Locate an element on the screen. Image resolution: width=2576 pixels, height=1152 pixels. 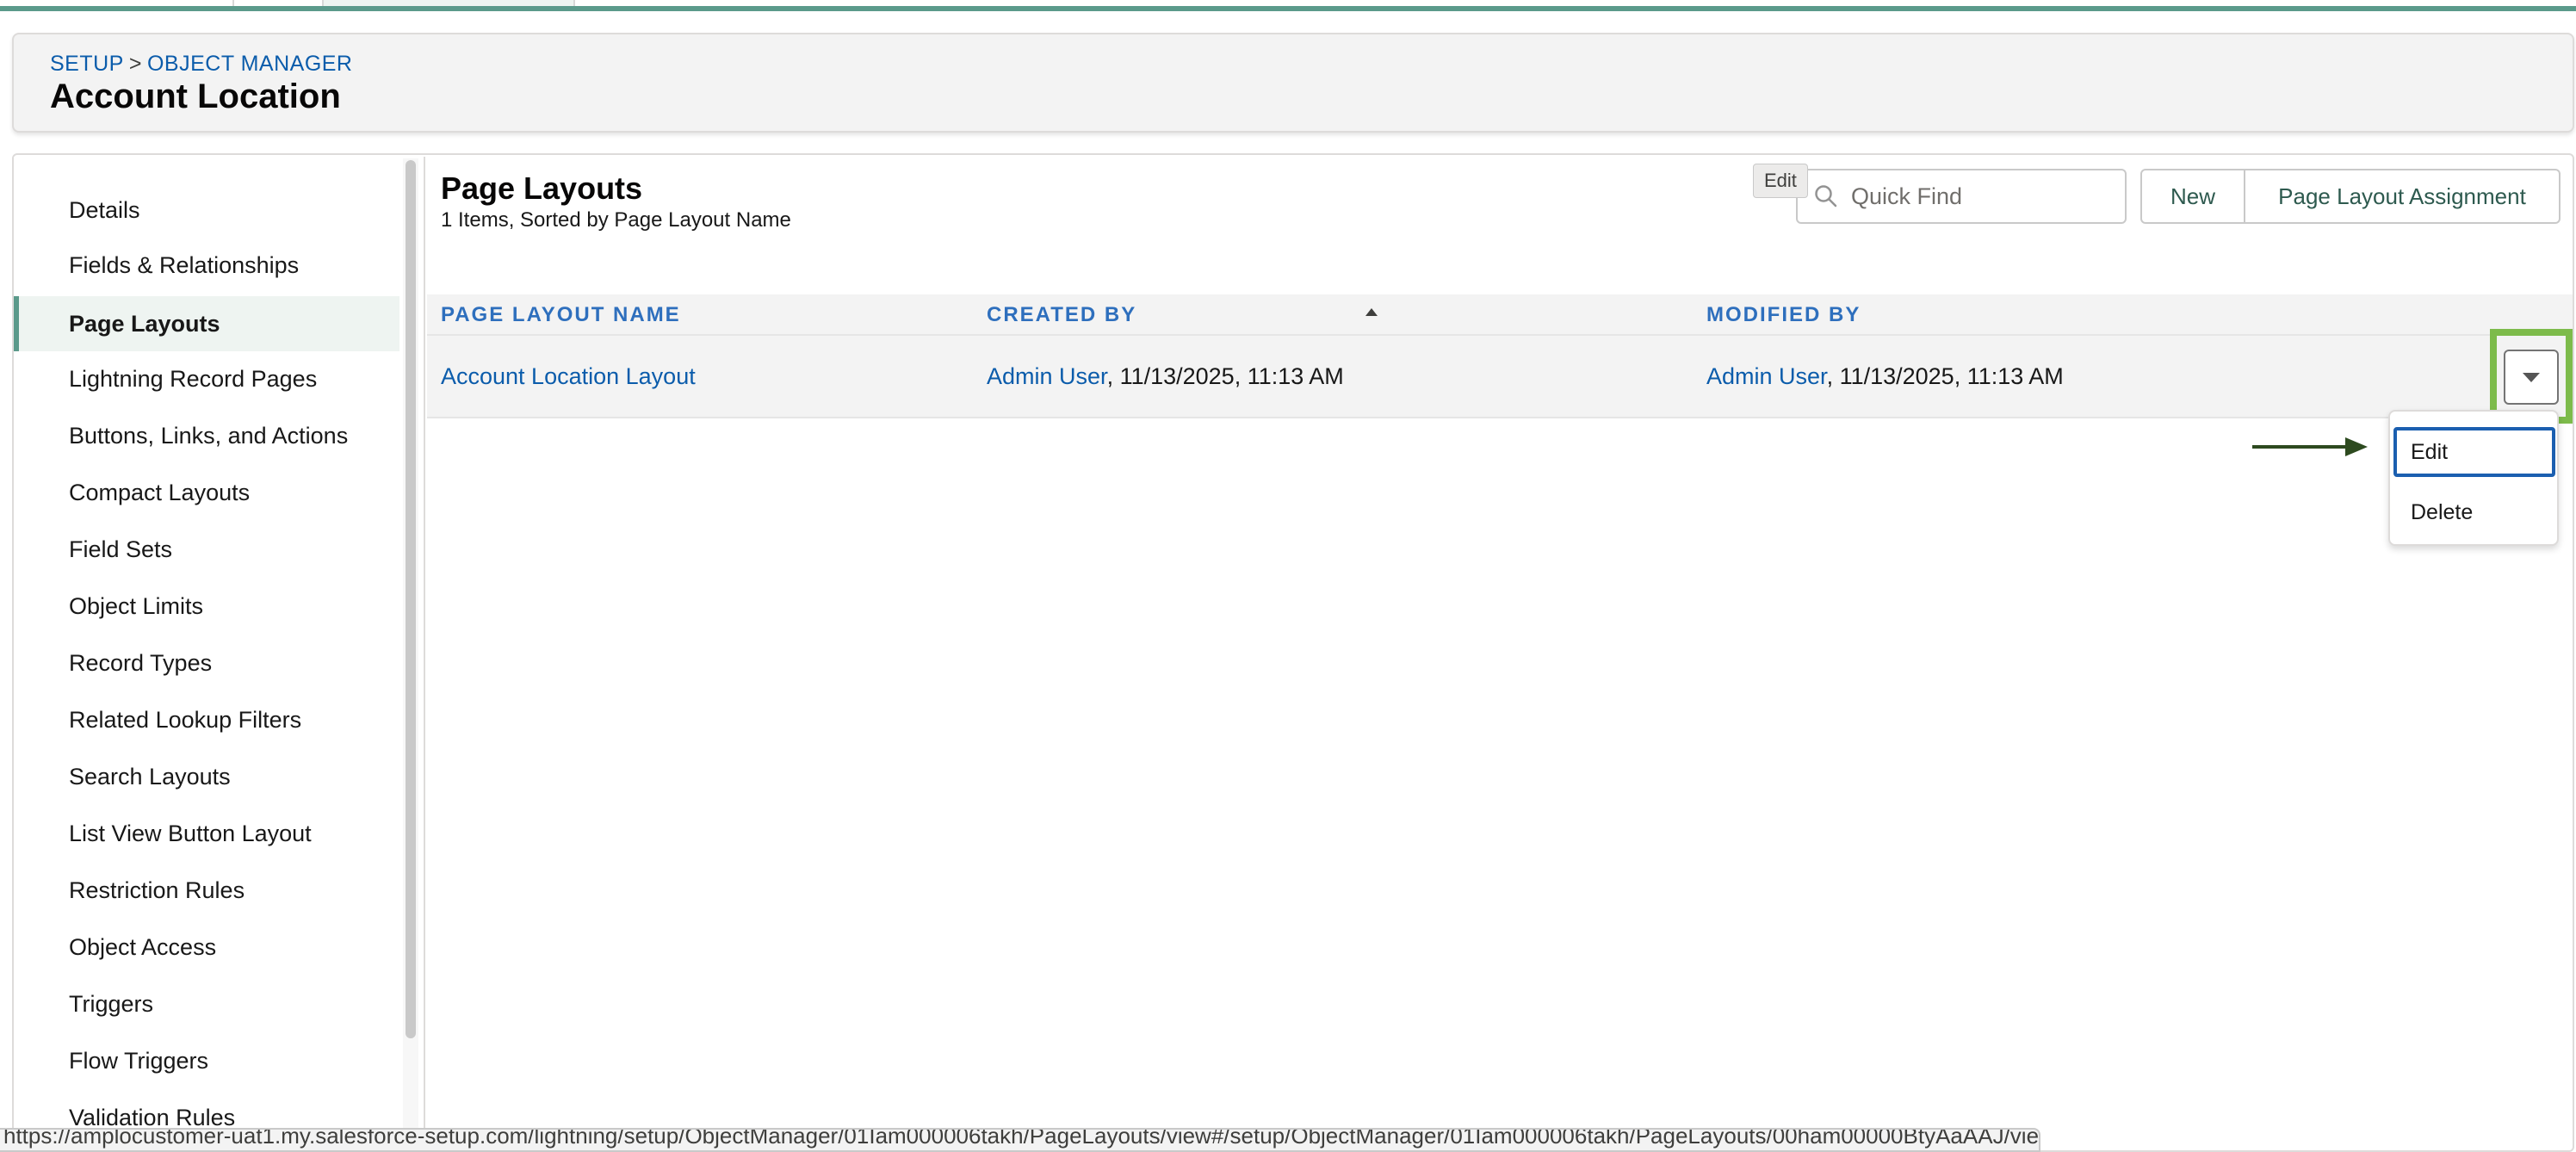
content-title: Page Layouts is located at coordinates (542, 188).